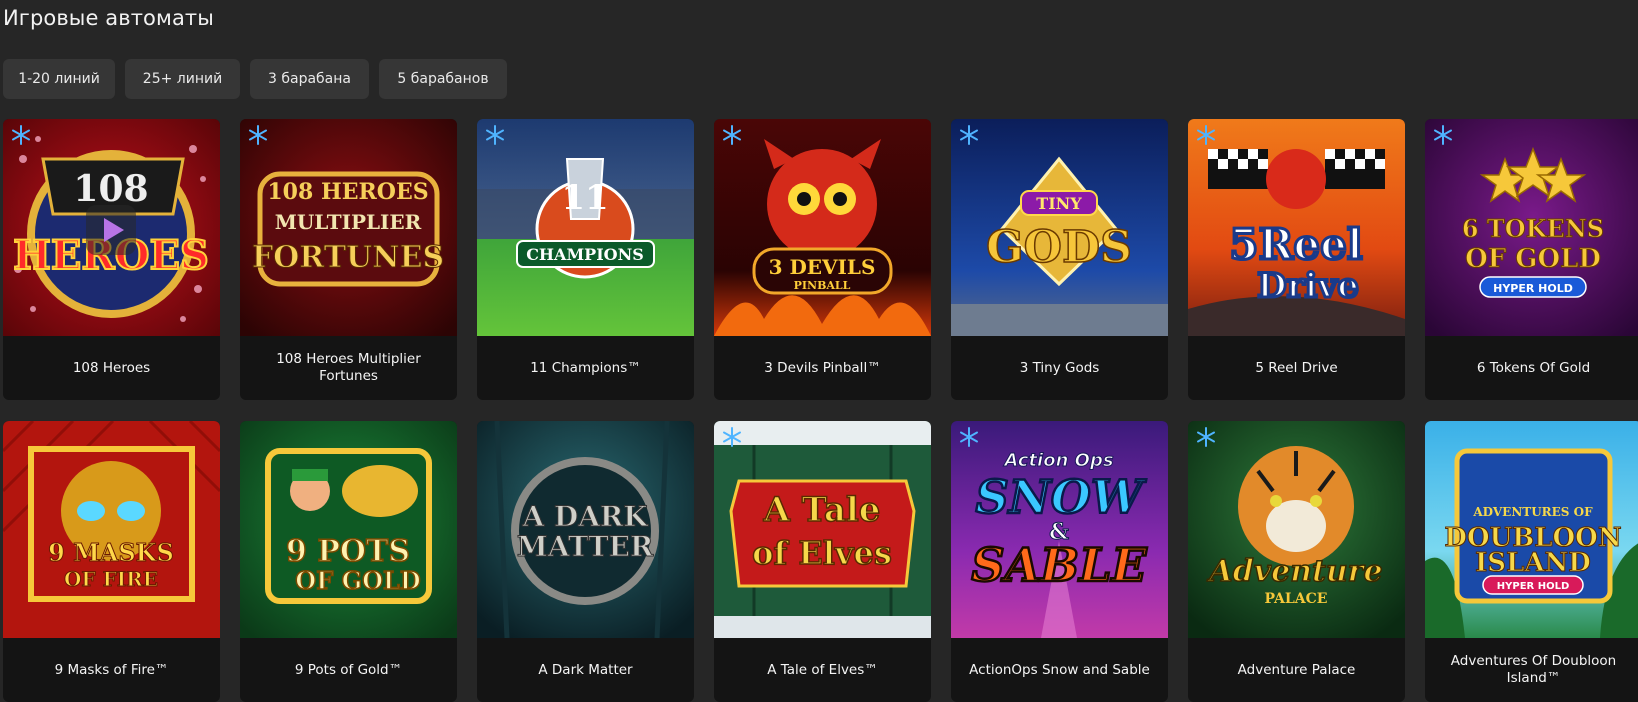  Describe the element at coordinates (348, 669) in the screenshot. I see `game-title: 9 Pots of Gold™` at that location.